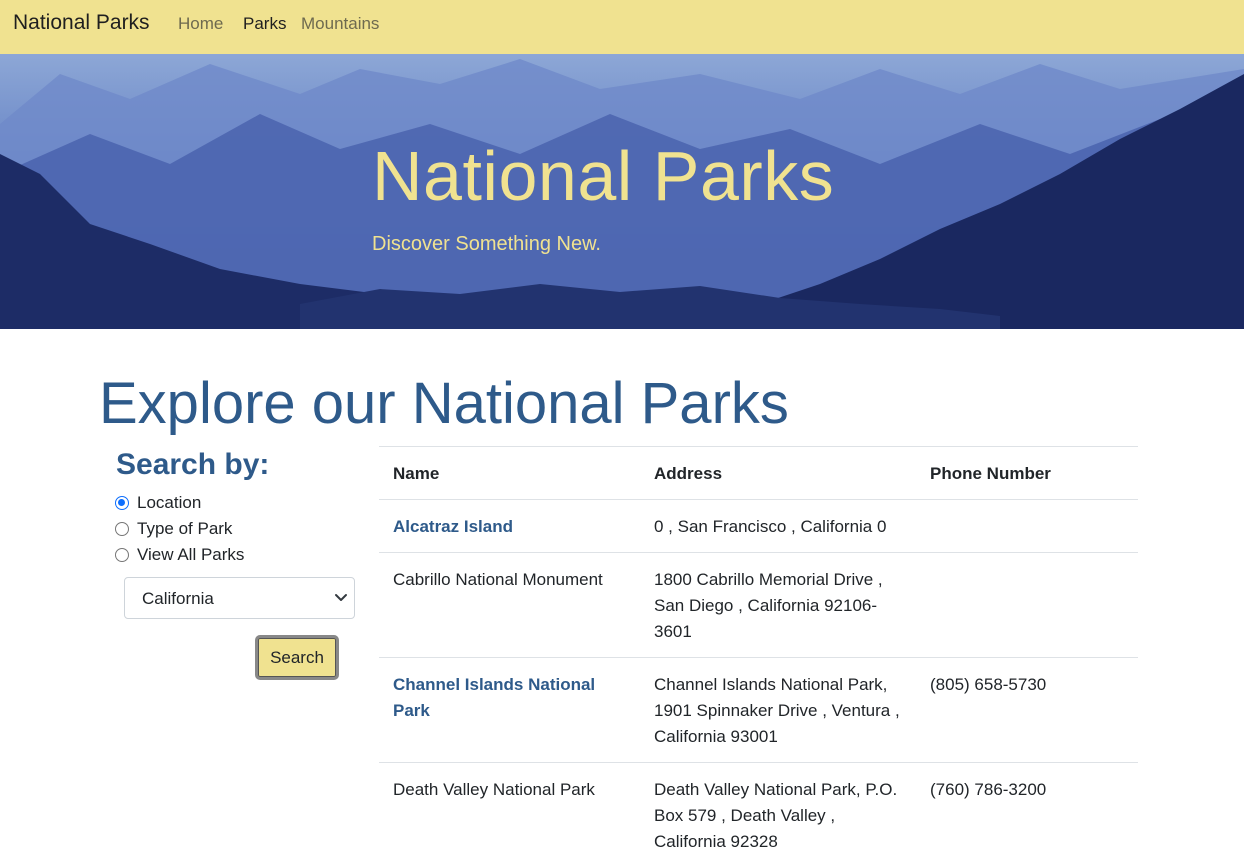 The width and height of the screenshot is (1244, 851). I want to click on park-name: Cabrillo National Monument, so click(498, 579).